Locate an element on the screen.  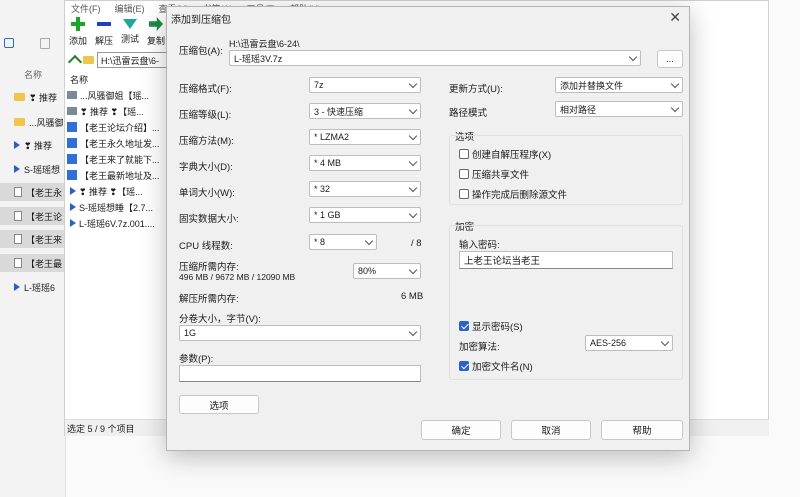
help-button: 帮助 is located at coordinates (642, 430).